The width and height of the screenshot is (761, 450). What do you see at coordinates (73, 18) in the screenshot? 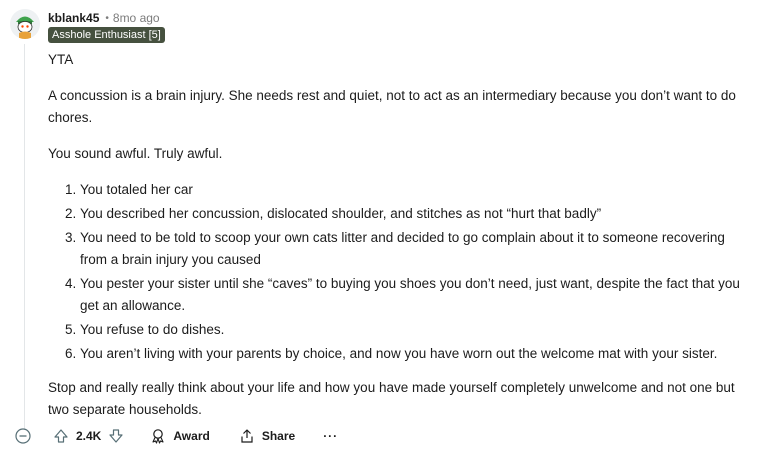
I see `username-link: kblank45` at bounding box center [73, 18].